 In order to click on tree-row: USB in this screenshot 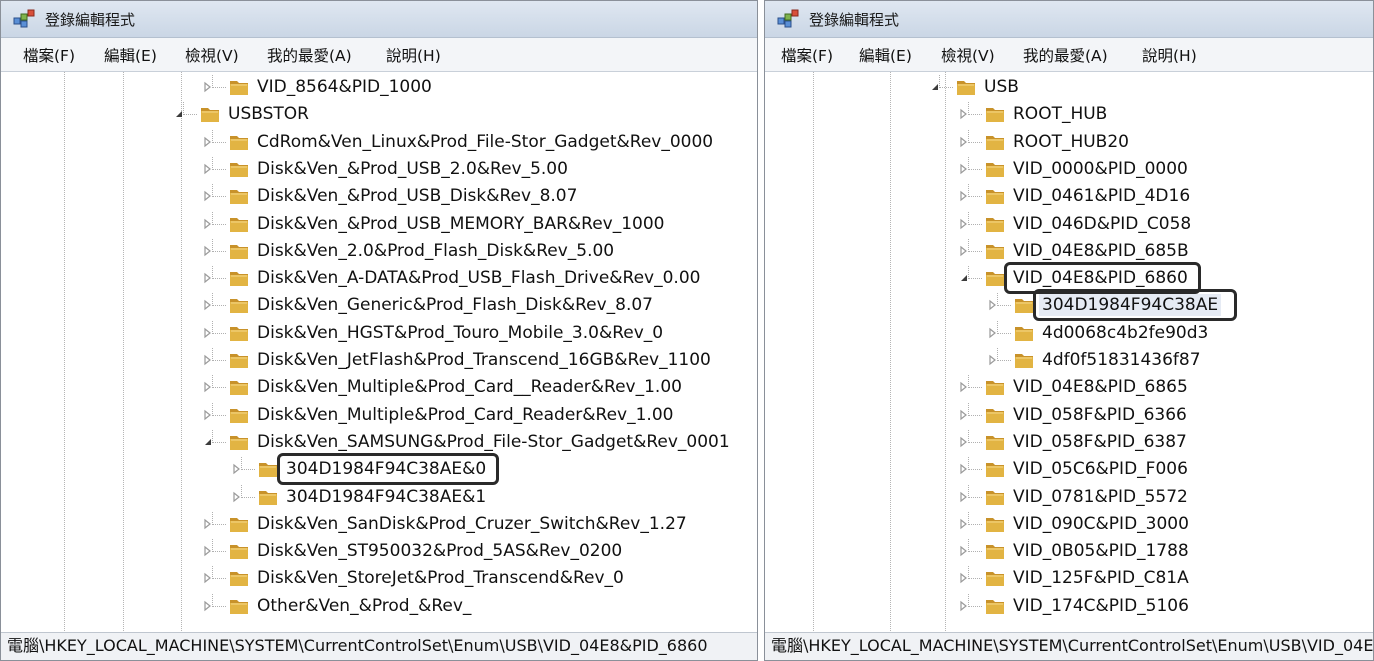, I will do `click(1069, 88)`.